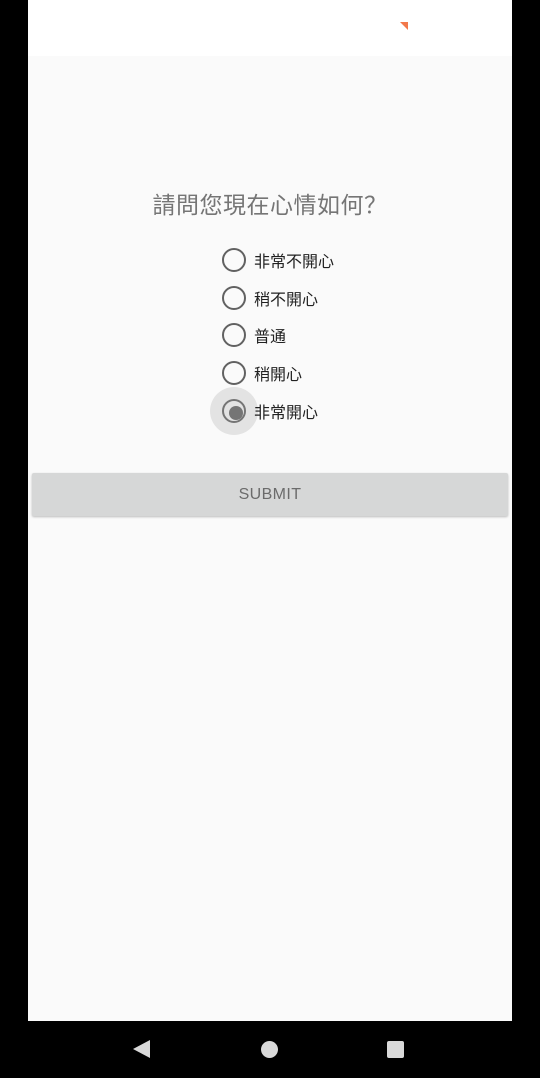 This screenshot has width=540, height=1078. What do you see at coordinates (270, 28) in the screenshot?
I see `app-bar` at bounding box center [270, 28].